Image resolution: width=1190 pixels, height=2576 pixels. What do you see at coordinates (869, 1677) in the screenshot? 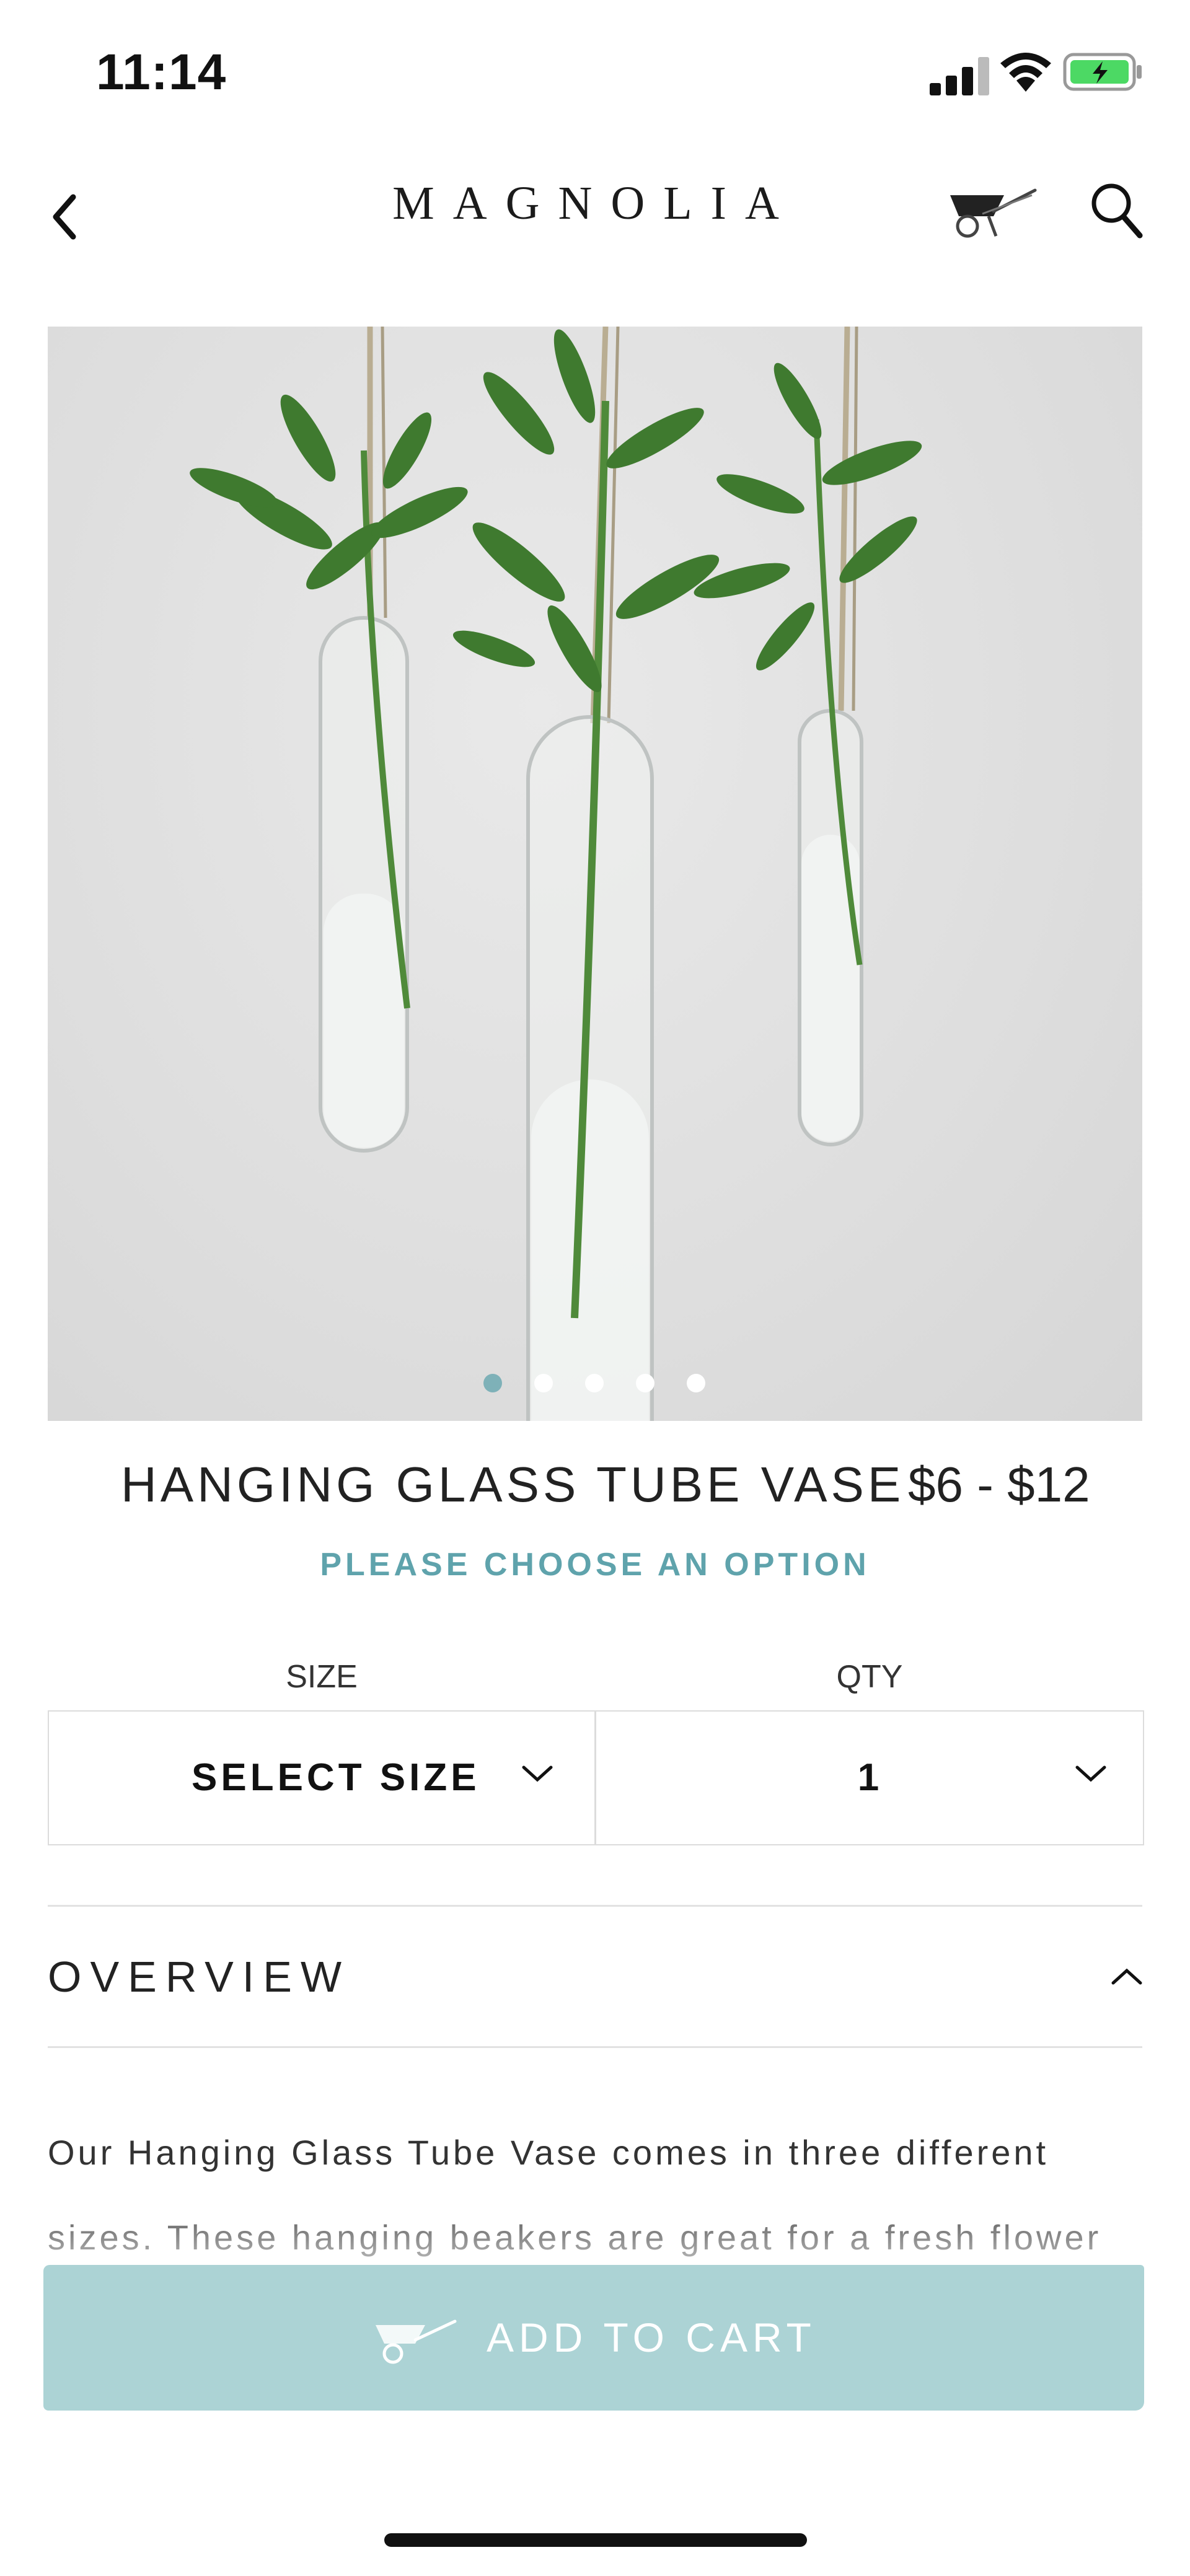
I see `qty-label: QTY` at bounding box center [869, 1677].